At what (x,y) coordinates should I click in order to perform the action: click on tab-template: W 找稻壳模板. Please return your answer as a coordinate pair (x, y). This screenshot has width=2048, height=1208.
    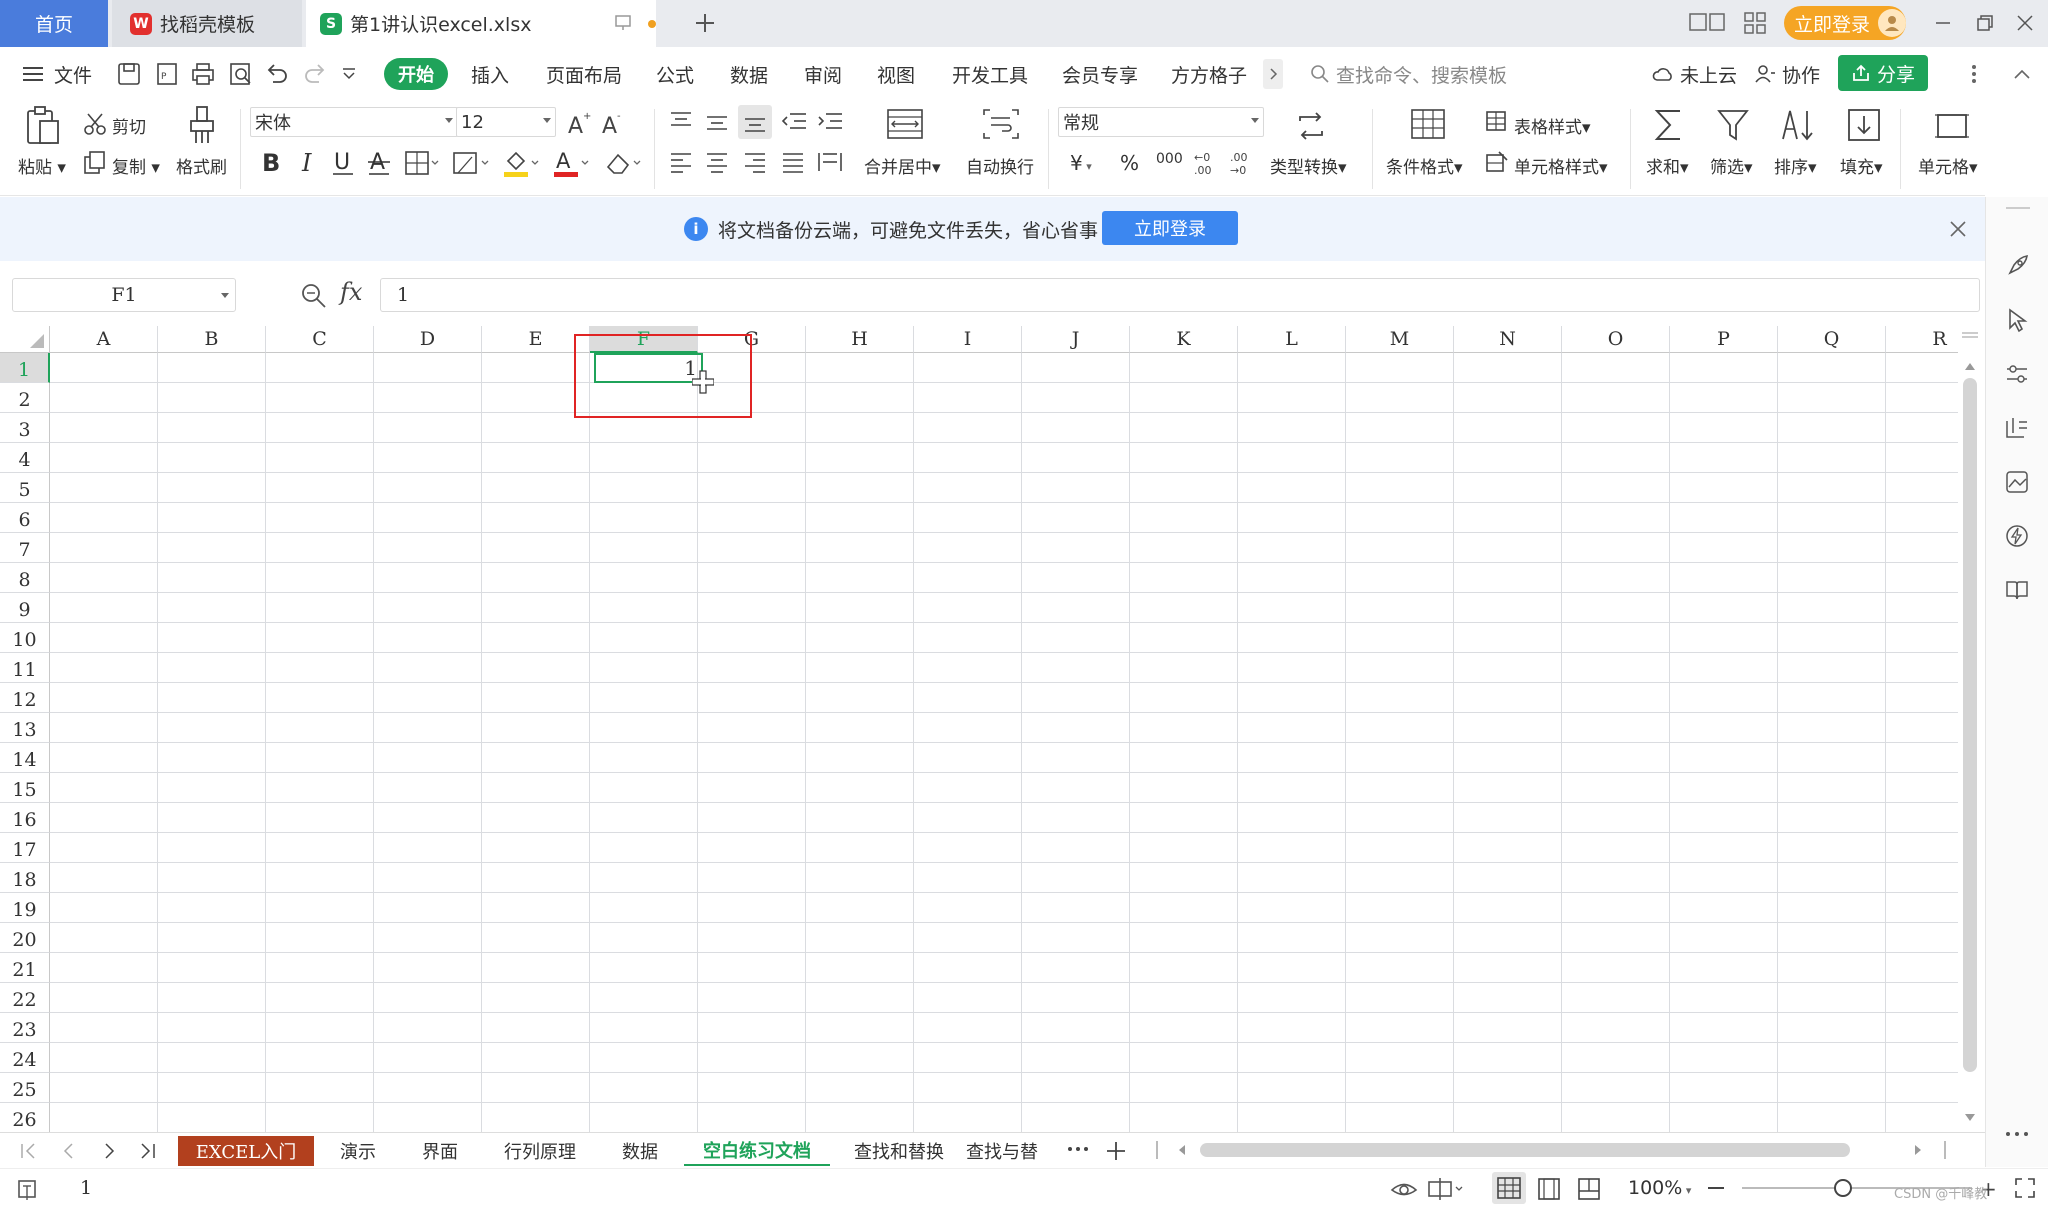
    Looking at the image, I should click on (207, 23).